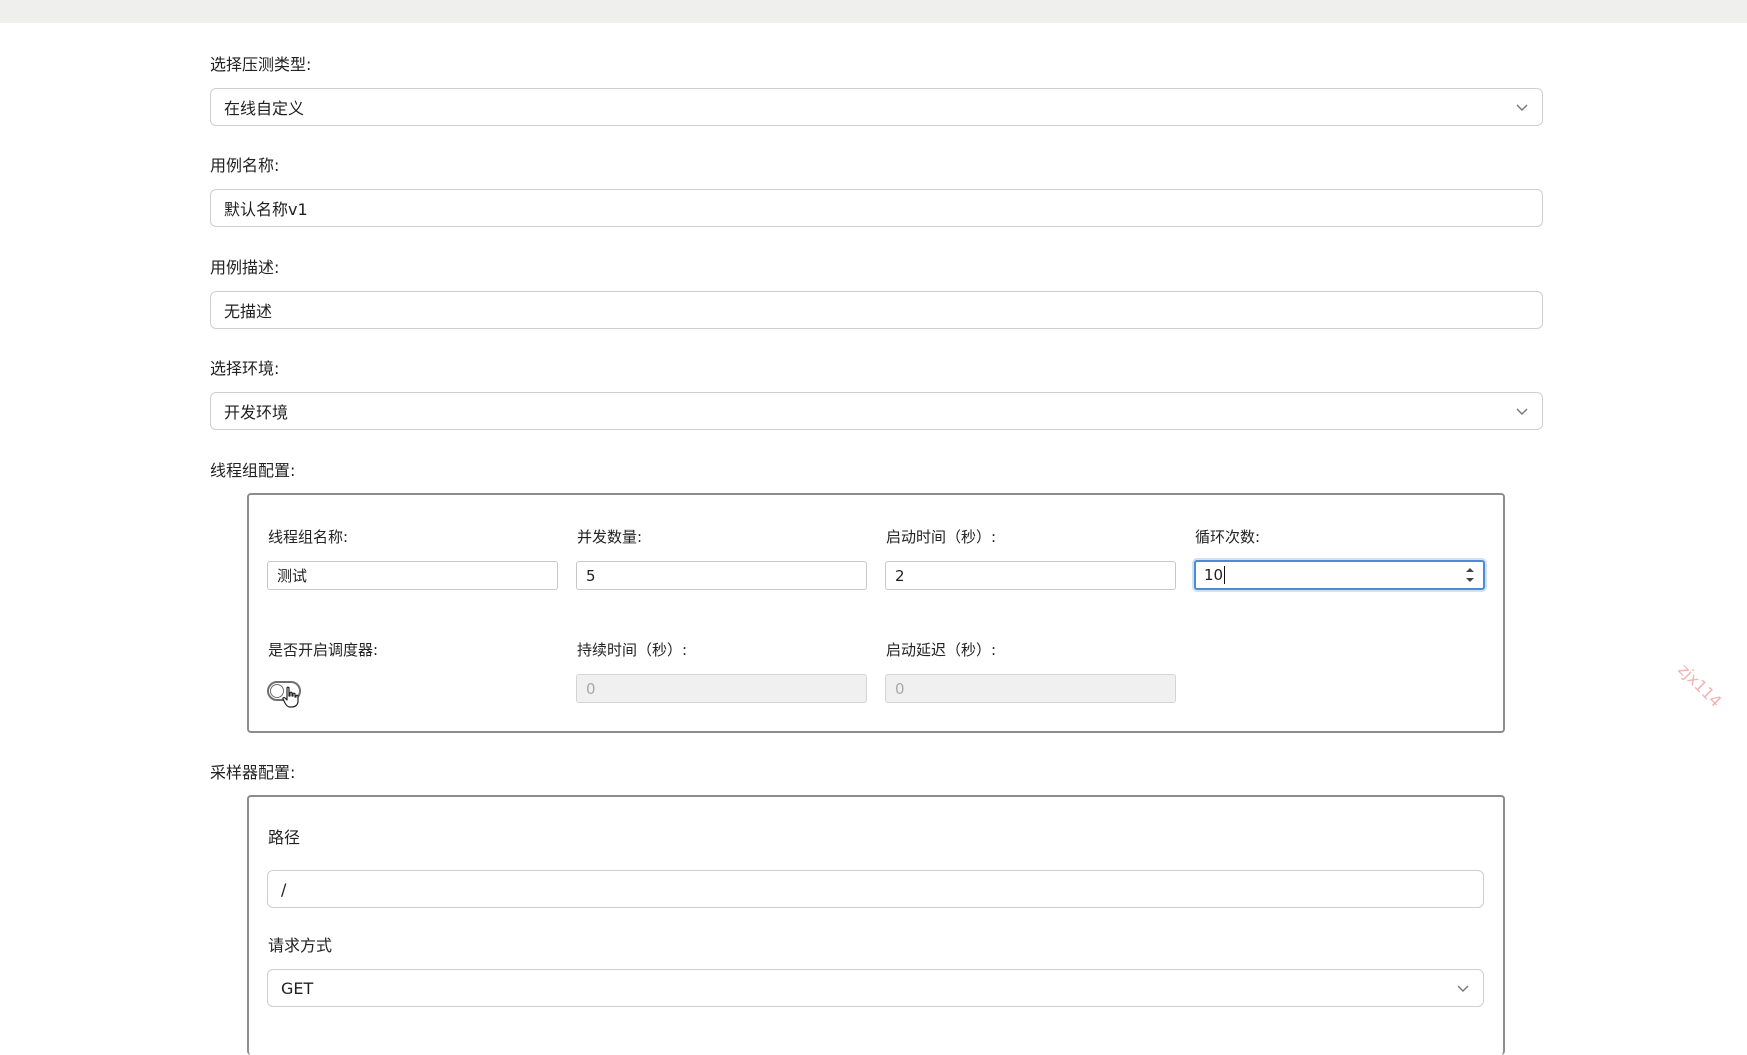 The height and width of the screenshot is (1055, 1747). What do you see at coordinates (875, 889) in the screenshot?
I see `path-input: /` at bounding box center [875, 889].